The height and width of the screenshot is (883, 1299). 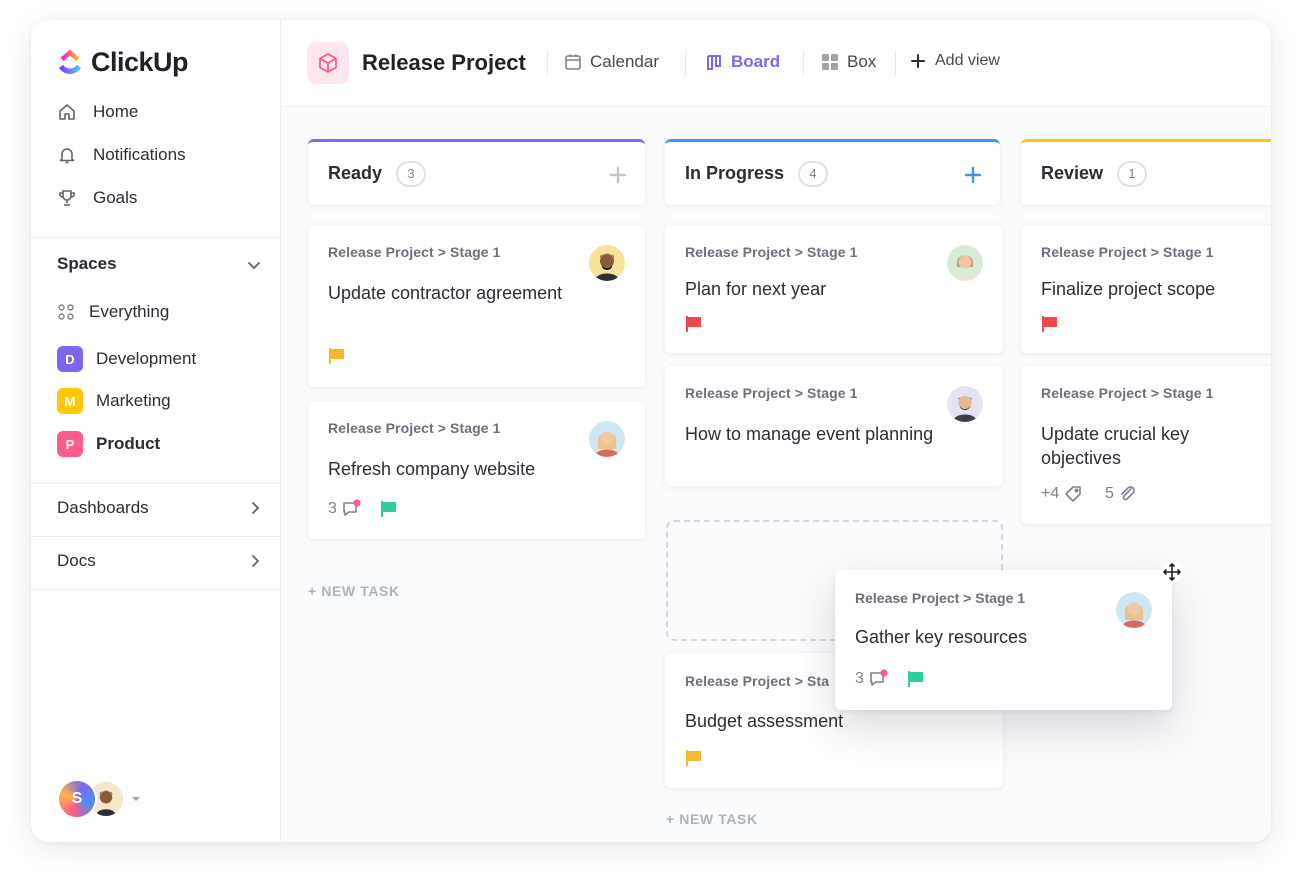 I want to click on sidebar-item-marketing: M Marketing, so click(x=114, y=401).